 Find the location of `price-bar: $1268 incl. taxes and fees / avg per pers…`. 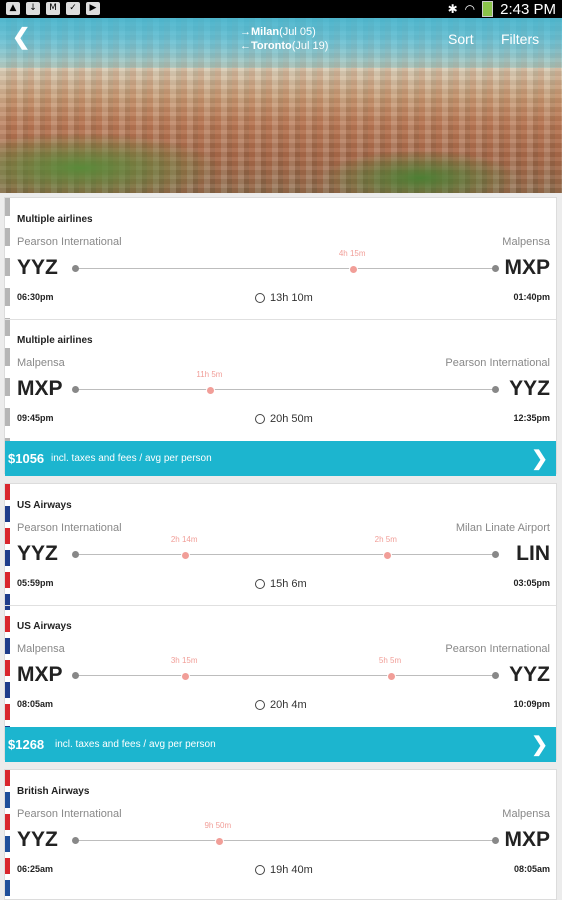

price-bar: $1268 incl. taxes and fees / avg per pers… is located at coordinates (280, 744).